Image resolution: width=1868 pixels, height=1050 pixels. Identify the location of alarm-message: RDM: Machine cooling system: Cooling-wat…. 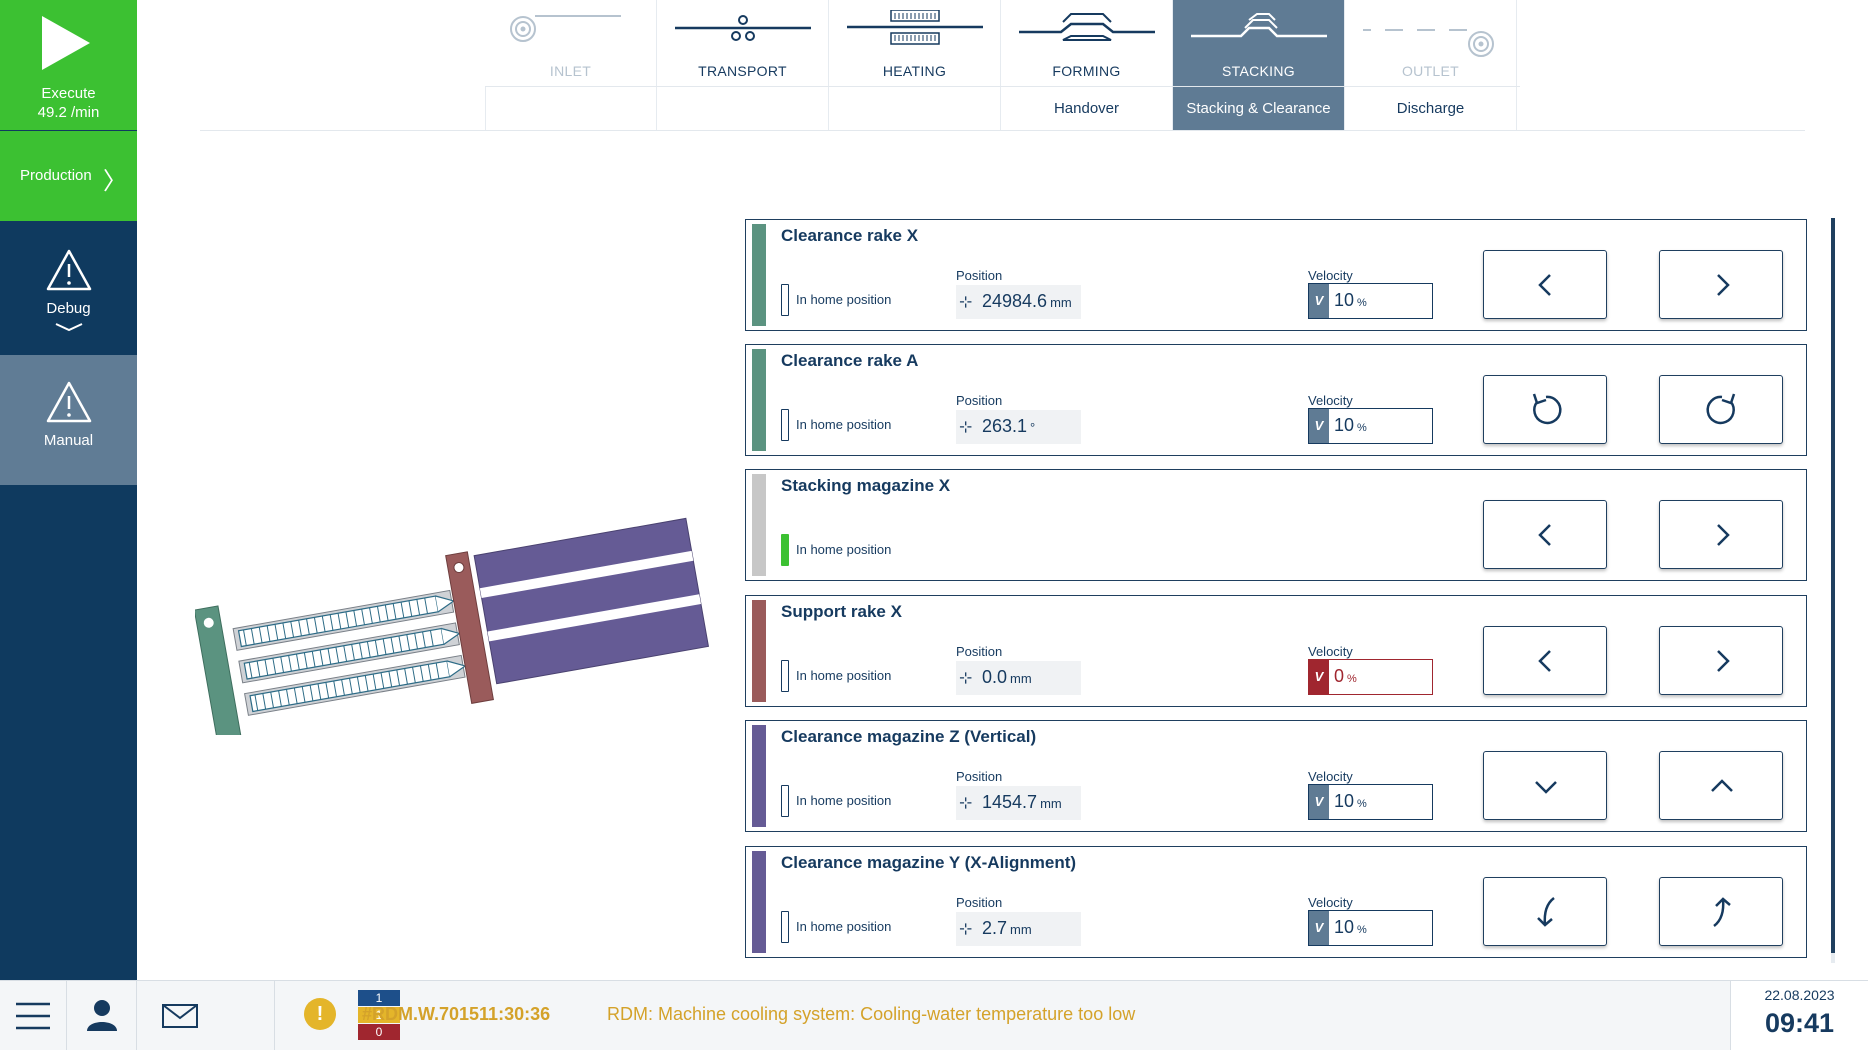
(871, 1014).